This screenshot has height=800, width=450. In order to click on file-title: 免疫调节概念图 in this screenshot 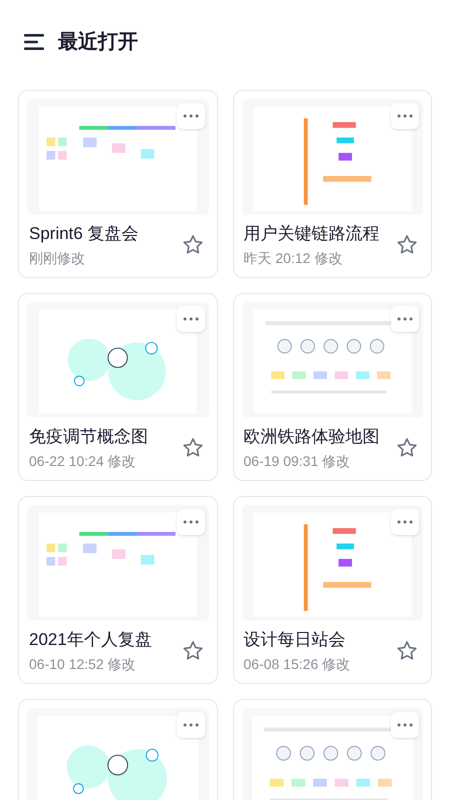, I will do `click(88, 437)`.